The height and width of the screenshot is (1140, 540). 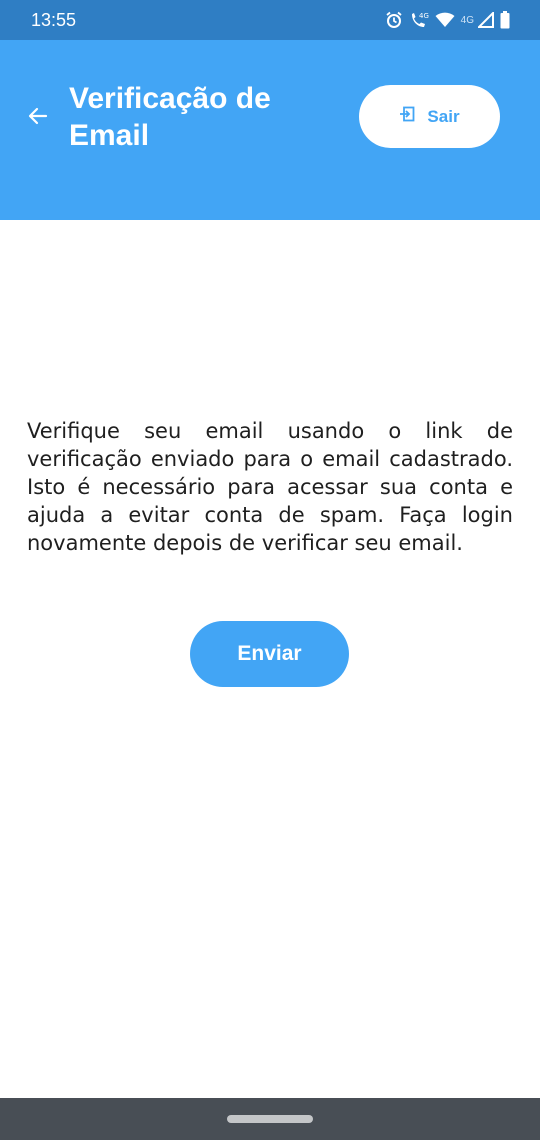 I want to click on arrow-back-icon, so click(x=38, y=118).